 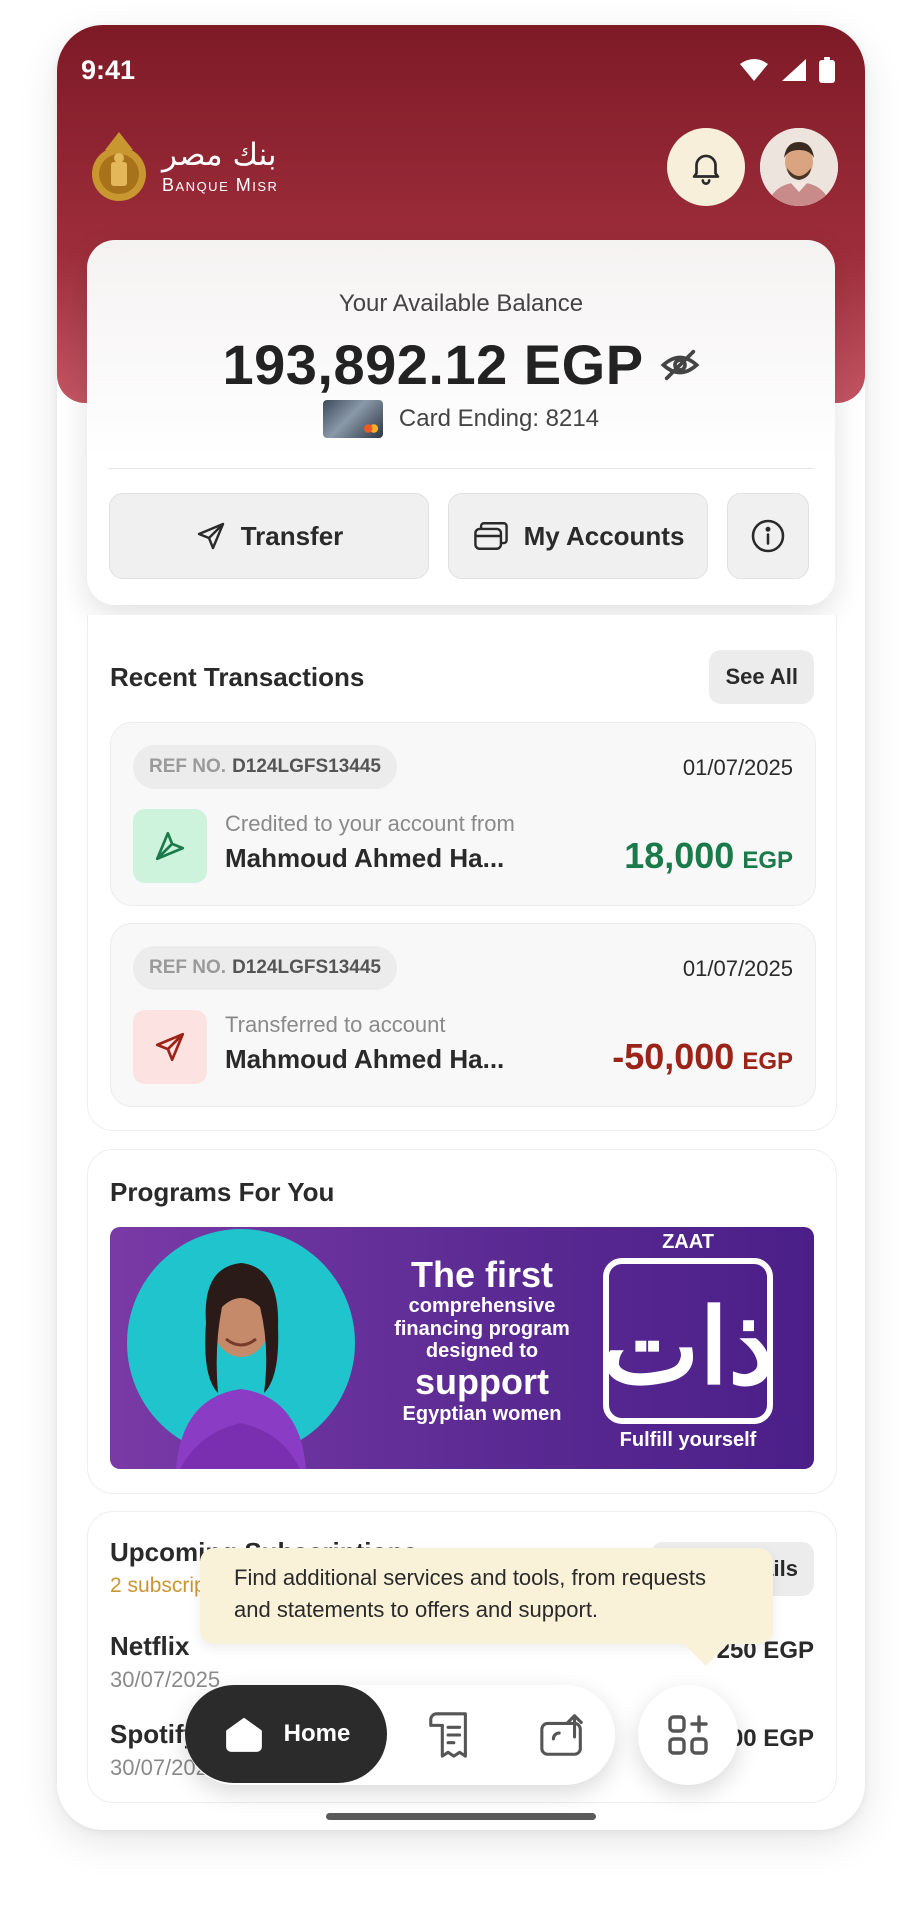 I want to click on my-accounts-button: My Accounts, so click(x=578, y=536).